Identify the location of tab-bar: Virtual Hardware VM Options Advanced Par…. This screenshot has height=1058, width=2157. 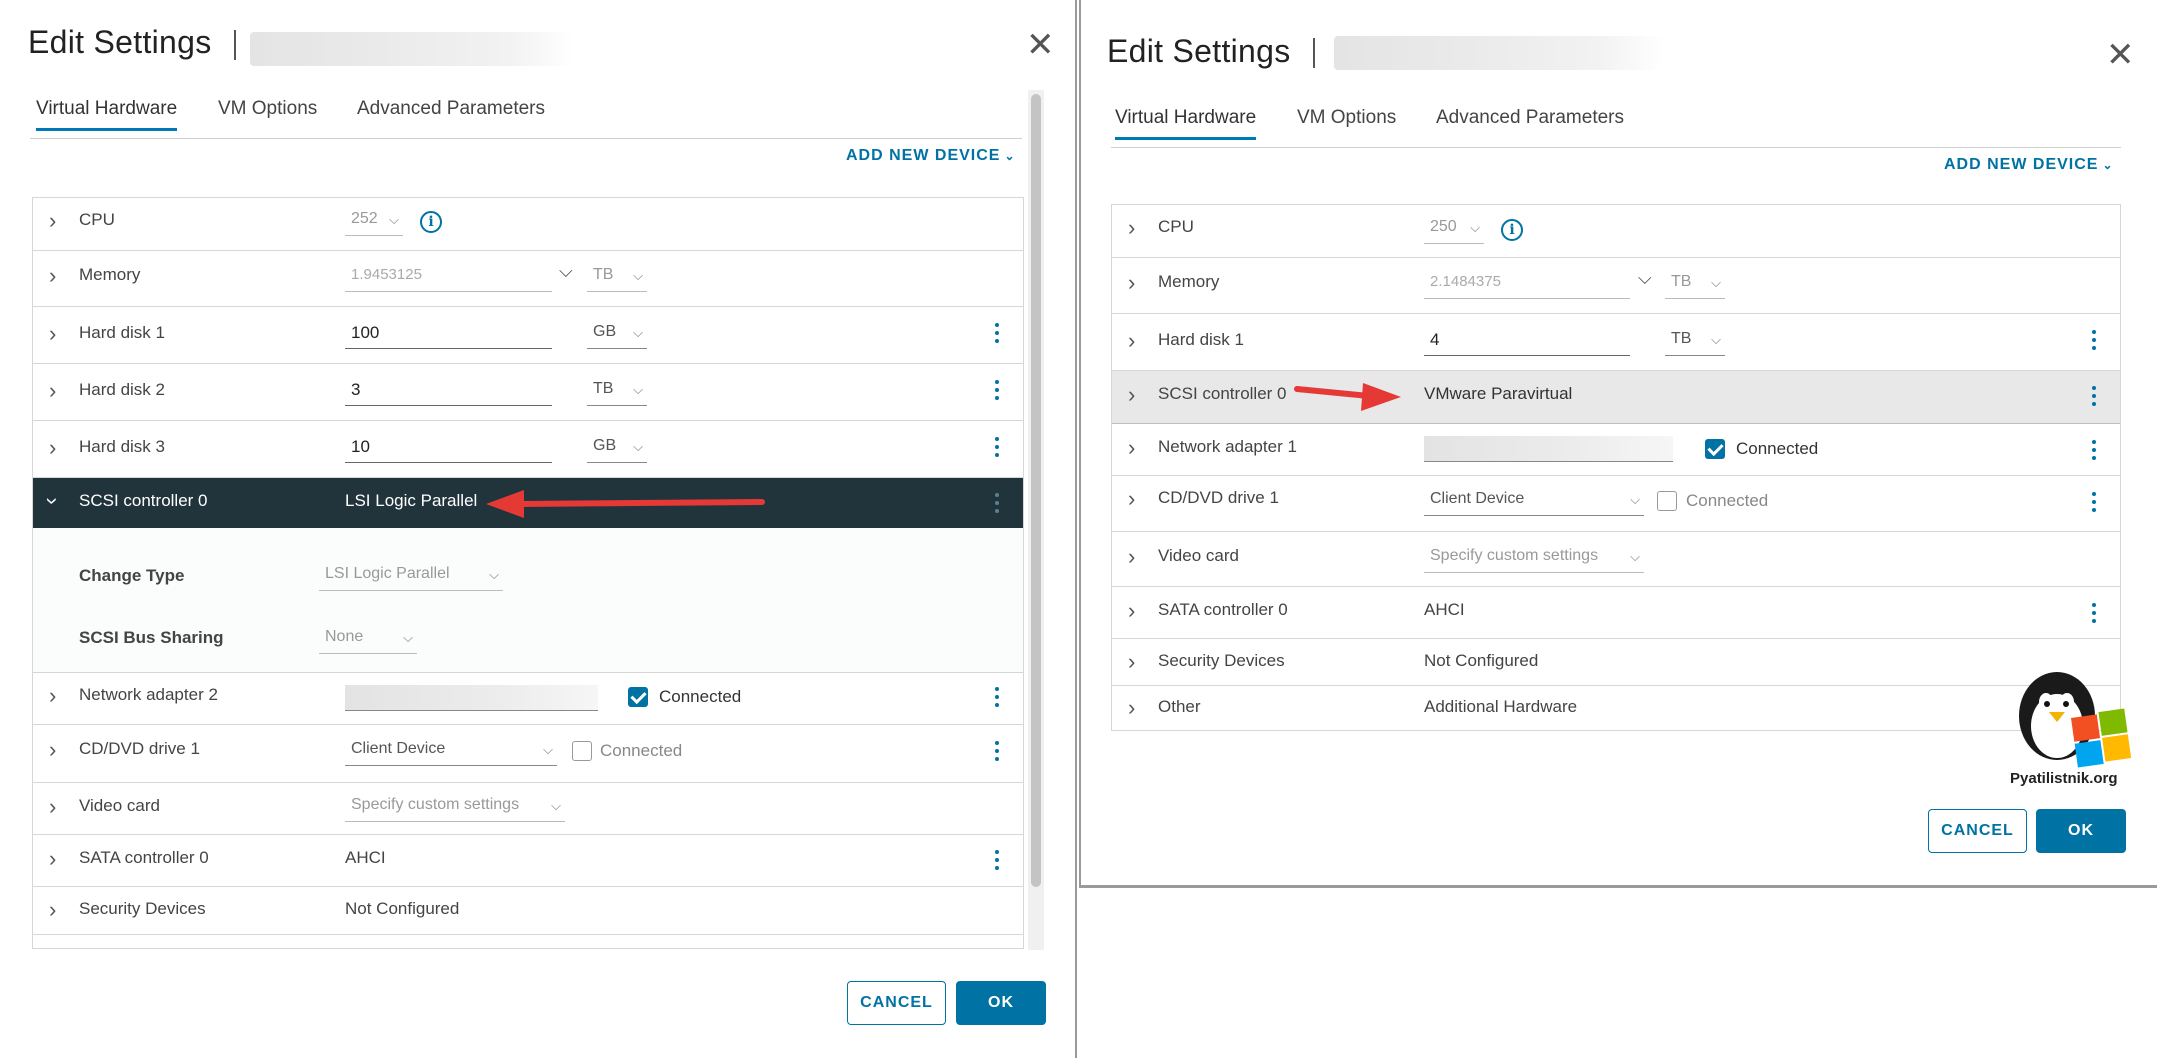
(1616, 127).